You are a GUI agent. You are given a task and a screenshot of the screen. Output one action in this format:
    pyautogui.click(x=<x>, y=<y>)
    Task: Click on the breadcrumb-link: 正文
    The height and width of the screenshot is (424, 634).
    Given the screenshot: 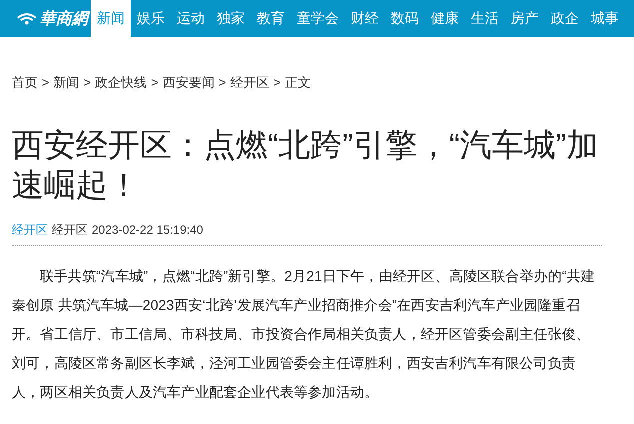 What is the action you would take?
    pyautogui.click(x=297, y=83)
    